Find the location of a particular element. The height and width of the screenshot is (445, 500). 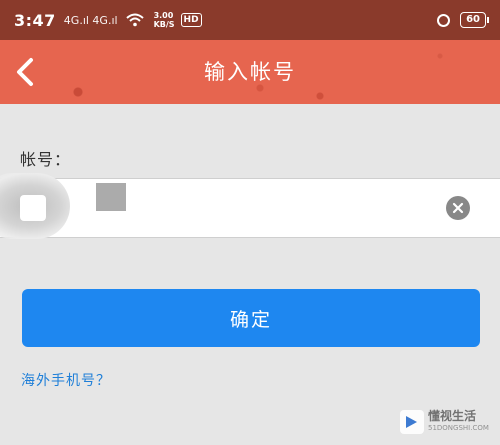

account-label: 帐号： is located at coordinates (46, 159).